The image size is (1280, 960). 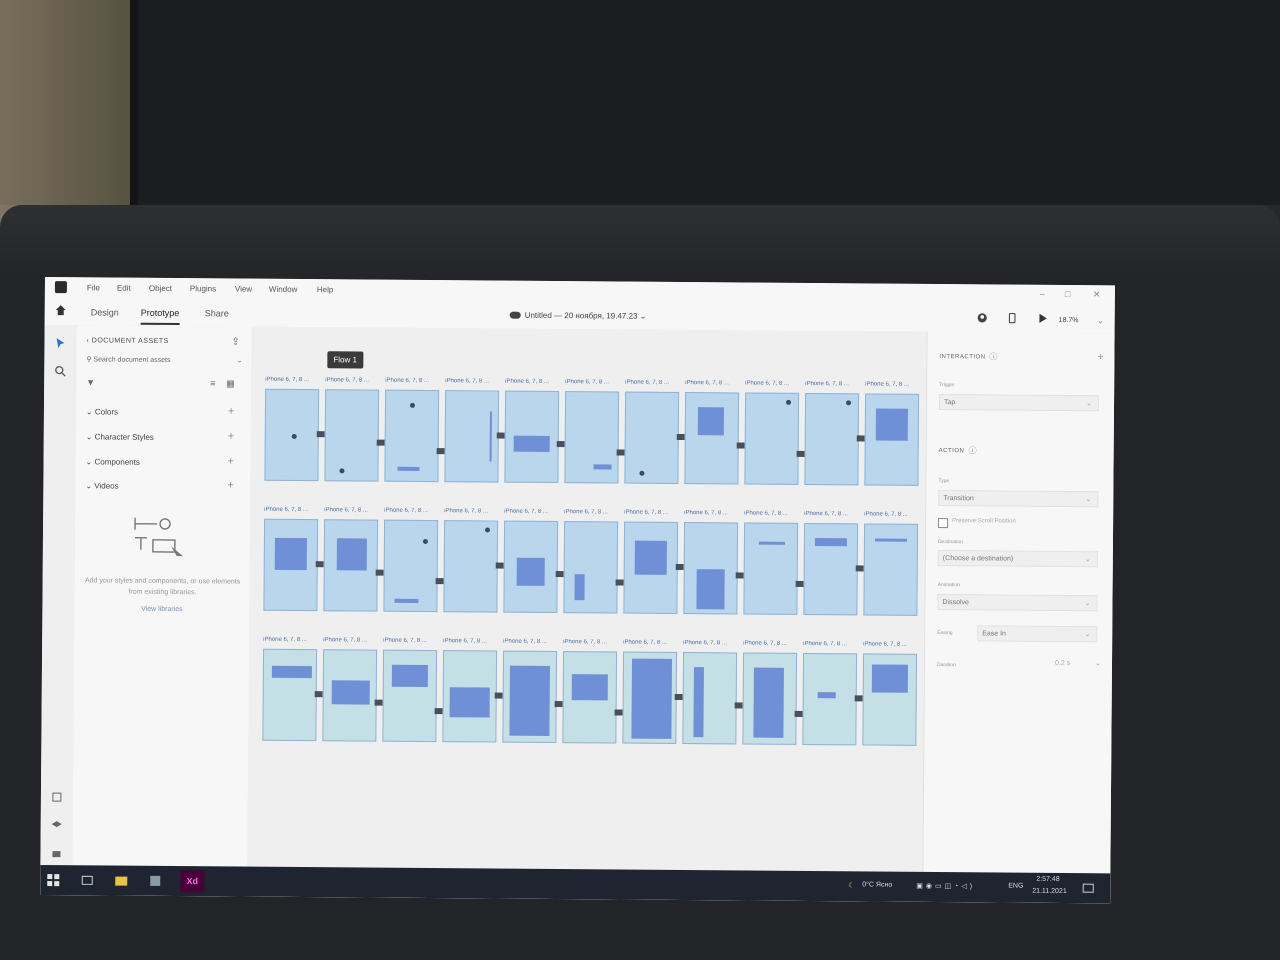 I want to click on menu-window: Window, so click(x=283, y=289).